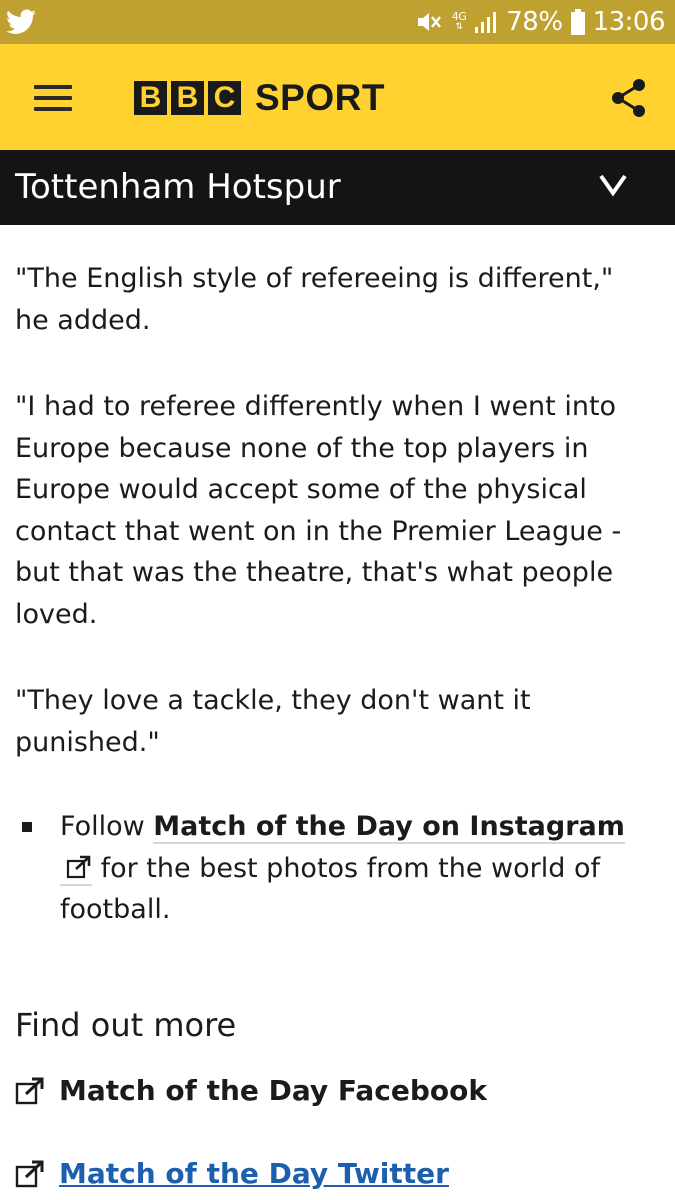  Describe the element at coordinates (107, 826) in the screenshot. I see `bullet-prefix: Follow` at that location.